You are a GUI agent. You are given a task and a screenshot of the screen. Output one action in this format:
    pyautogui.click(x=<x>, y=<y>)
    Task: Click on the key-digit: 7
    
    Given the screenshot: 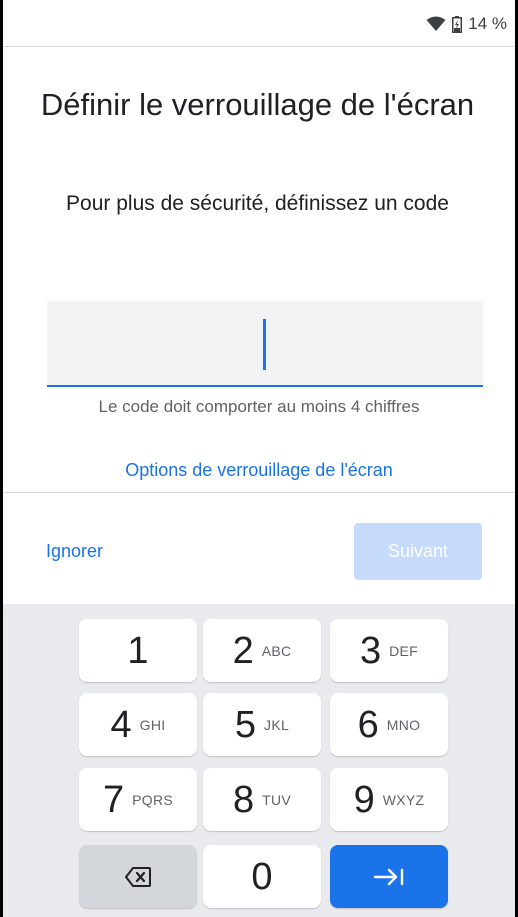 What is the action you would take?
    pyautogui.click(x=113, y=799)
    